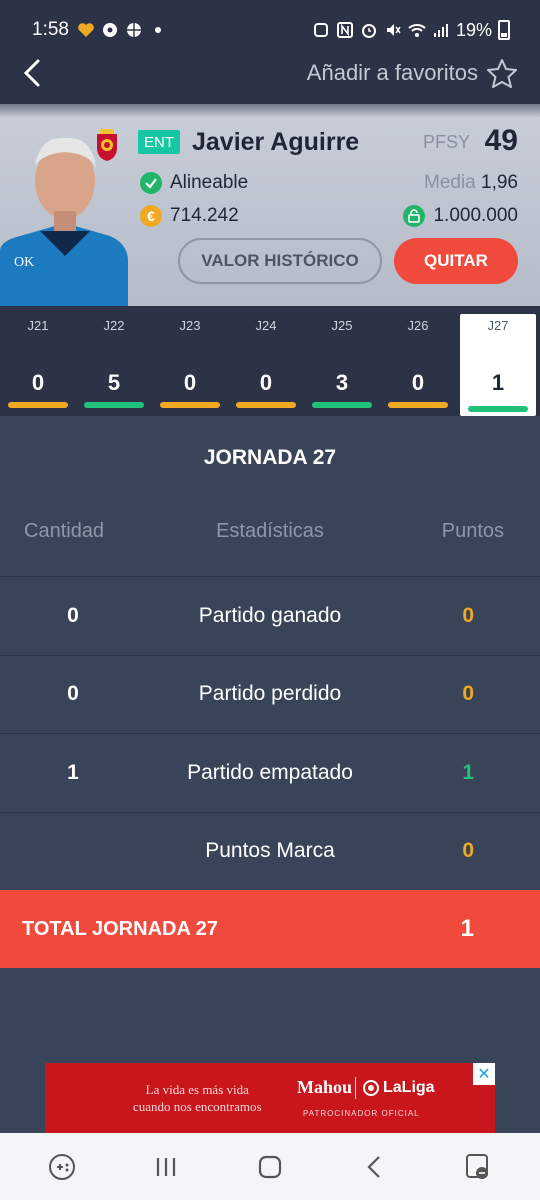 This screenshot has width=540, height=1200. I want to click on add-to-favorites-button: Añadir a favoritos, so click(412, 73).